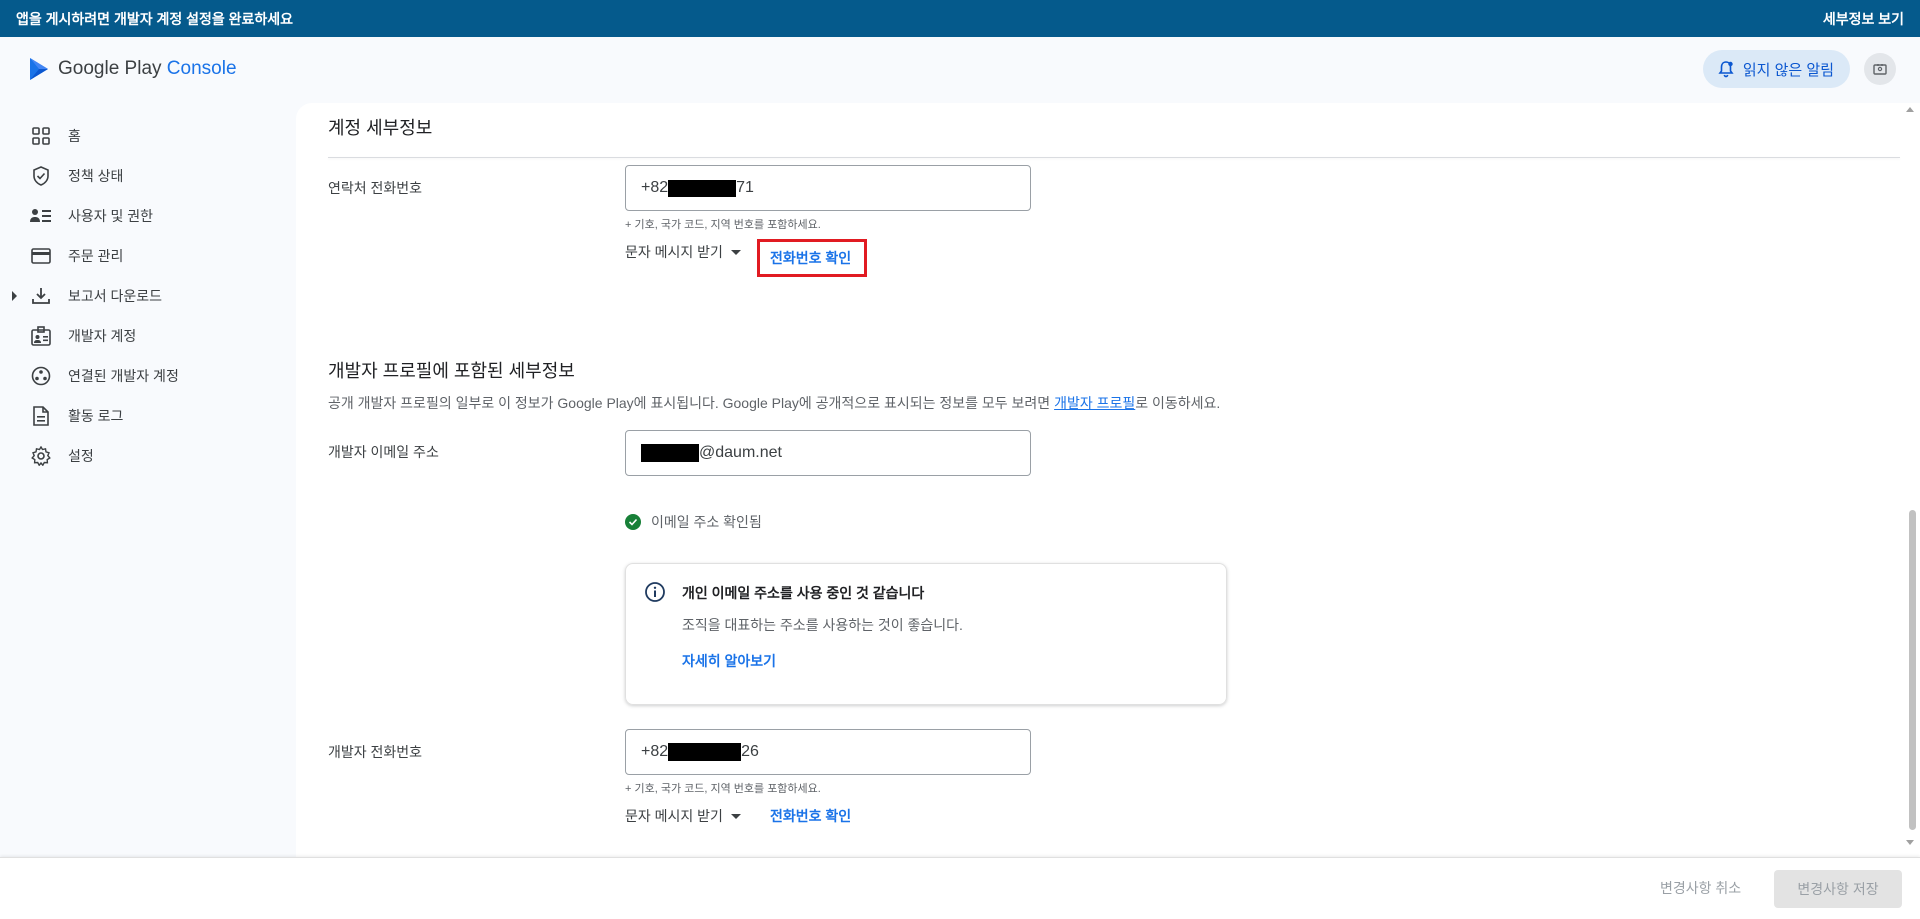 This screenshot has height=919, width=1920. What do you see at coordinates (102, 336) in the screenshot?
I see `sidebar-item-label: 개발자 계정` at bounding box center [102, 336].